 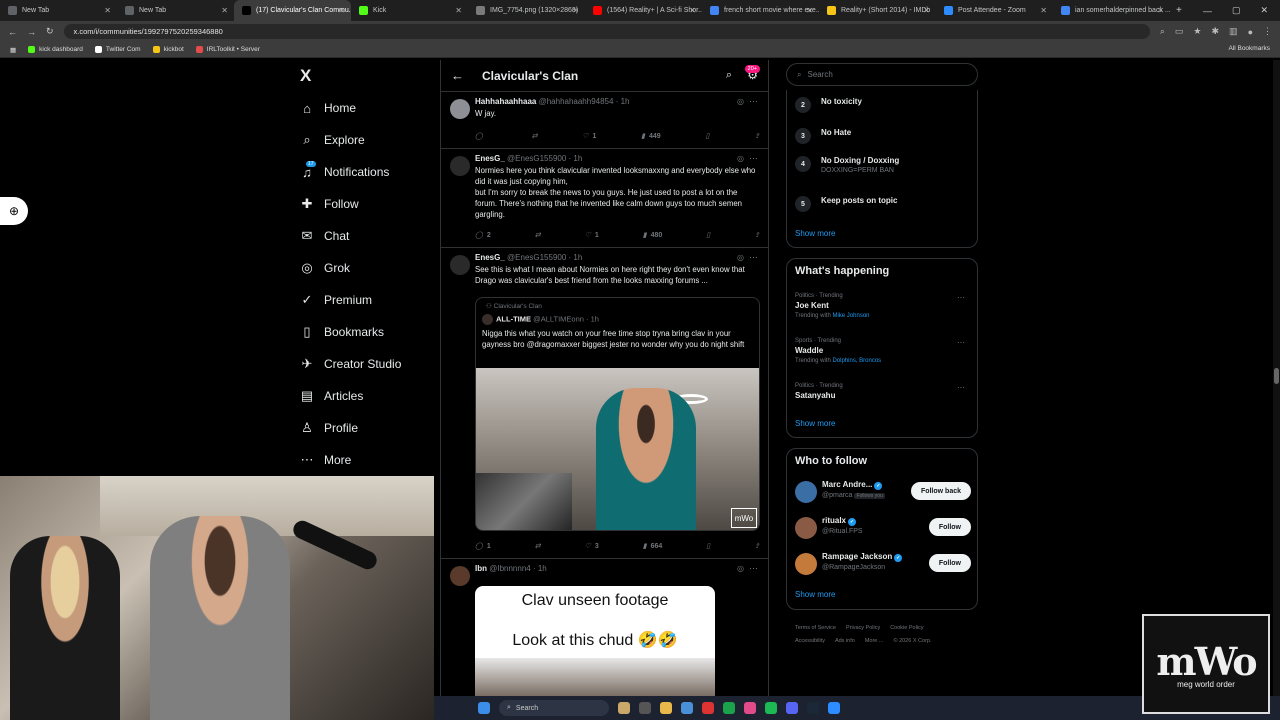 What do you see at coordinates (584, 101) in the screenshot?
I see `author-handle: @hahhahaahh94854 · 1h` at bounding box center [584, 101].